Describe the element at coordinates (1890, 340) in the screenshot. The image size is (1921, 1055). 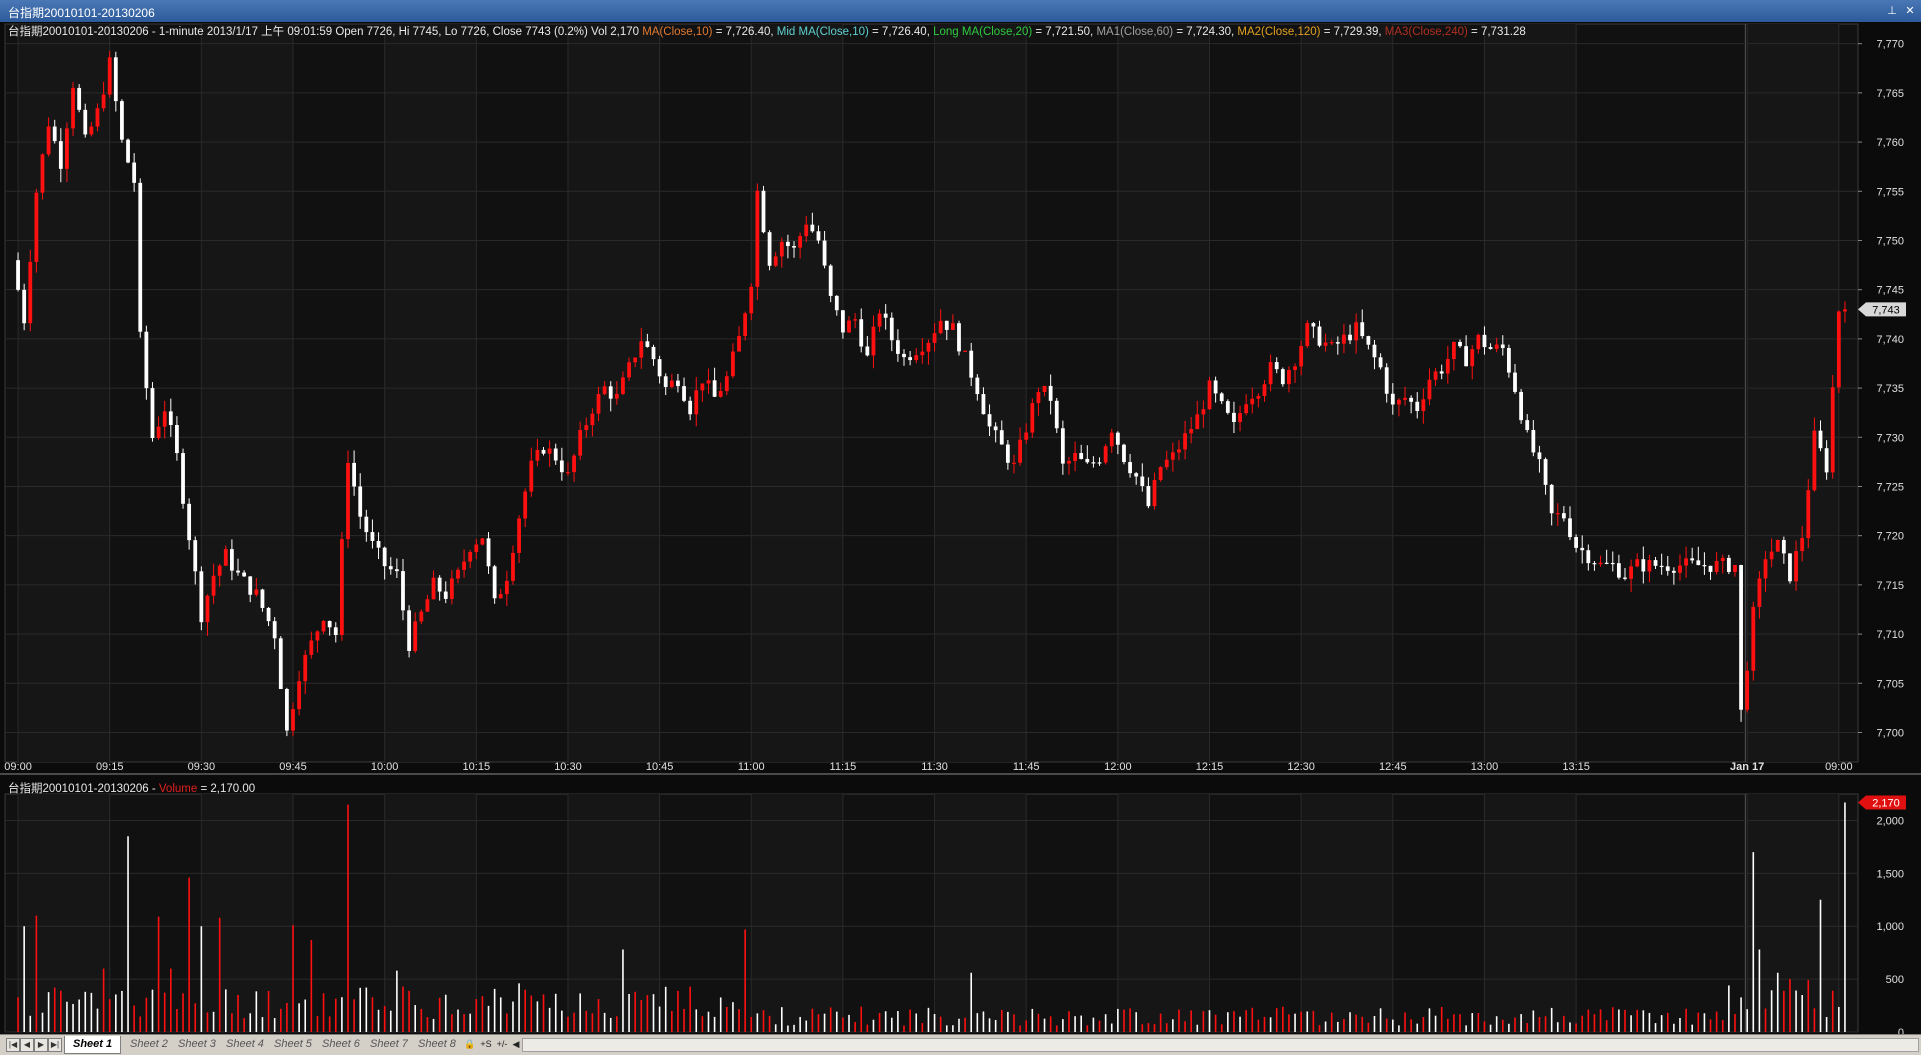
I see `price-tick-label: 7,740` at that location.